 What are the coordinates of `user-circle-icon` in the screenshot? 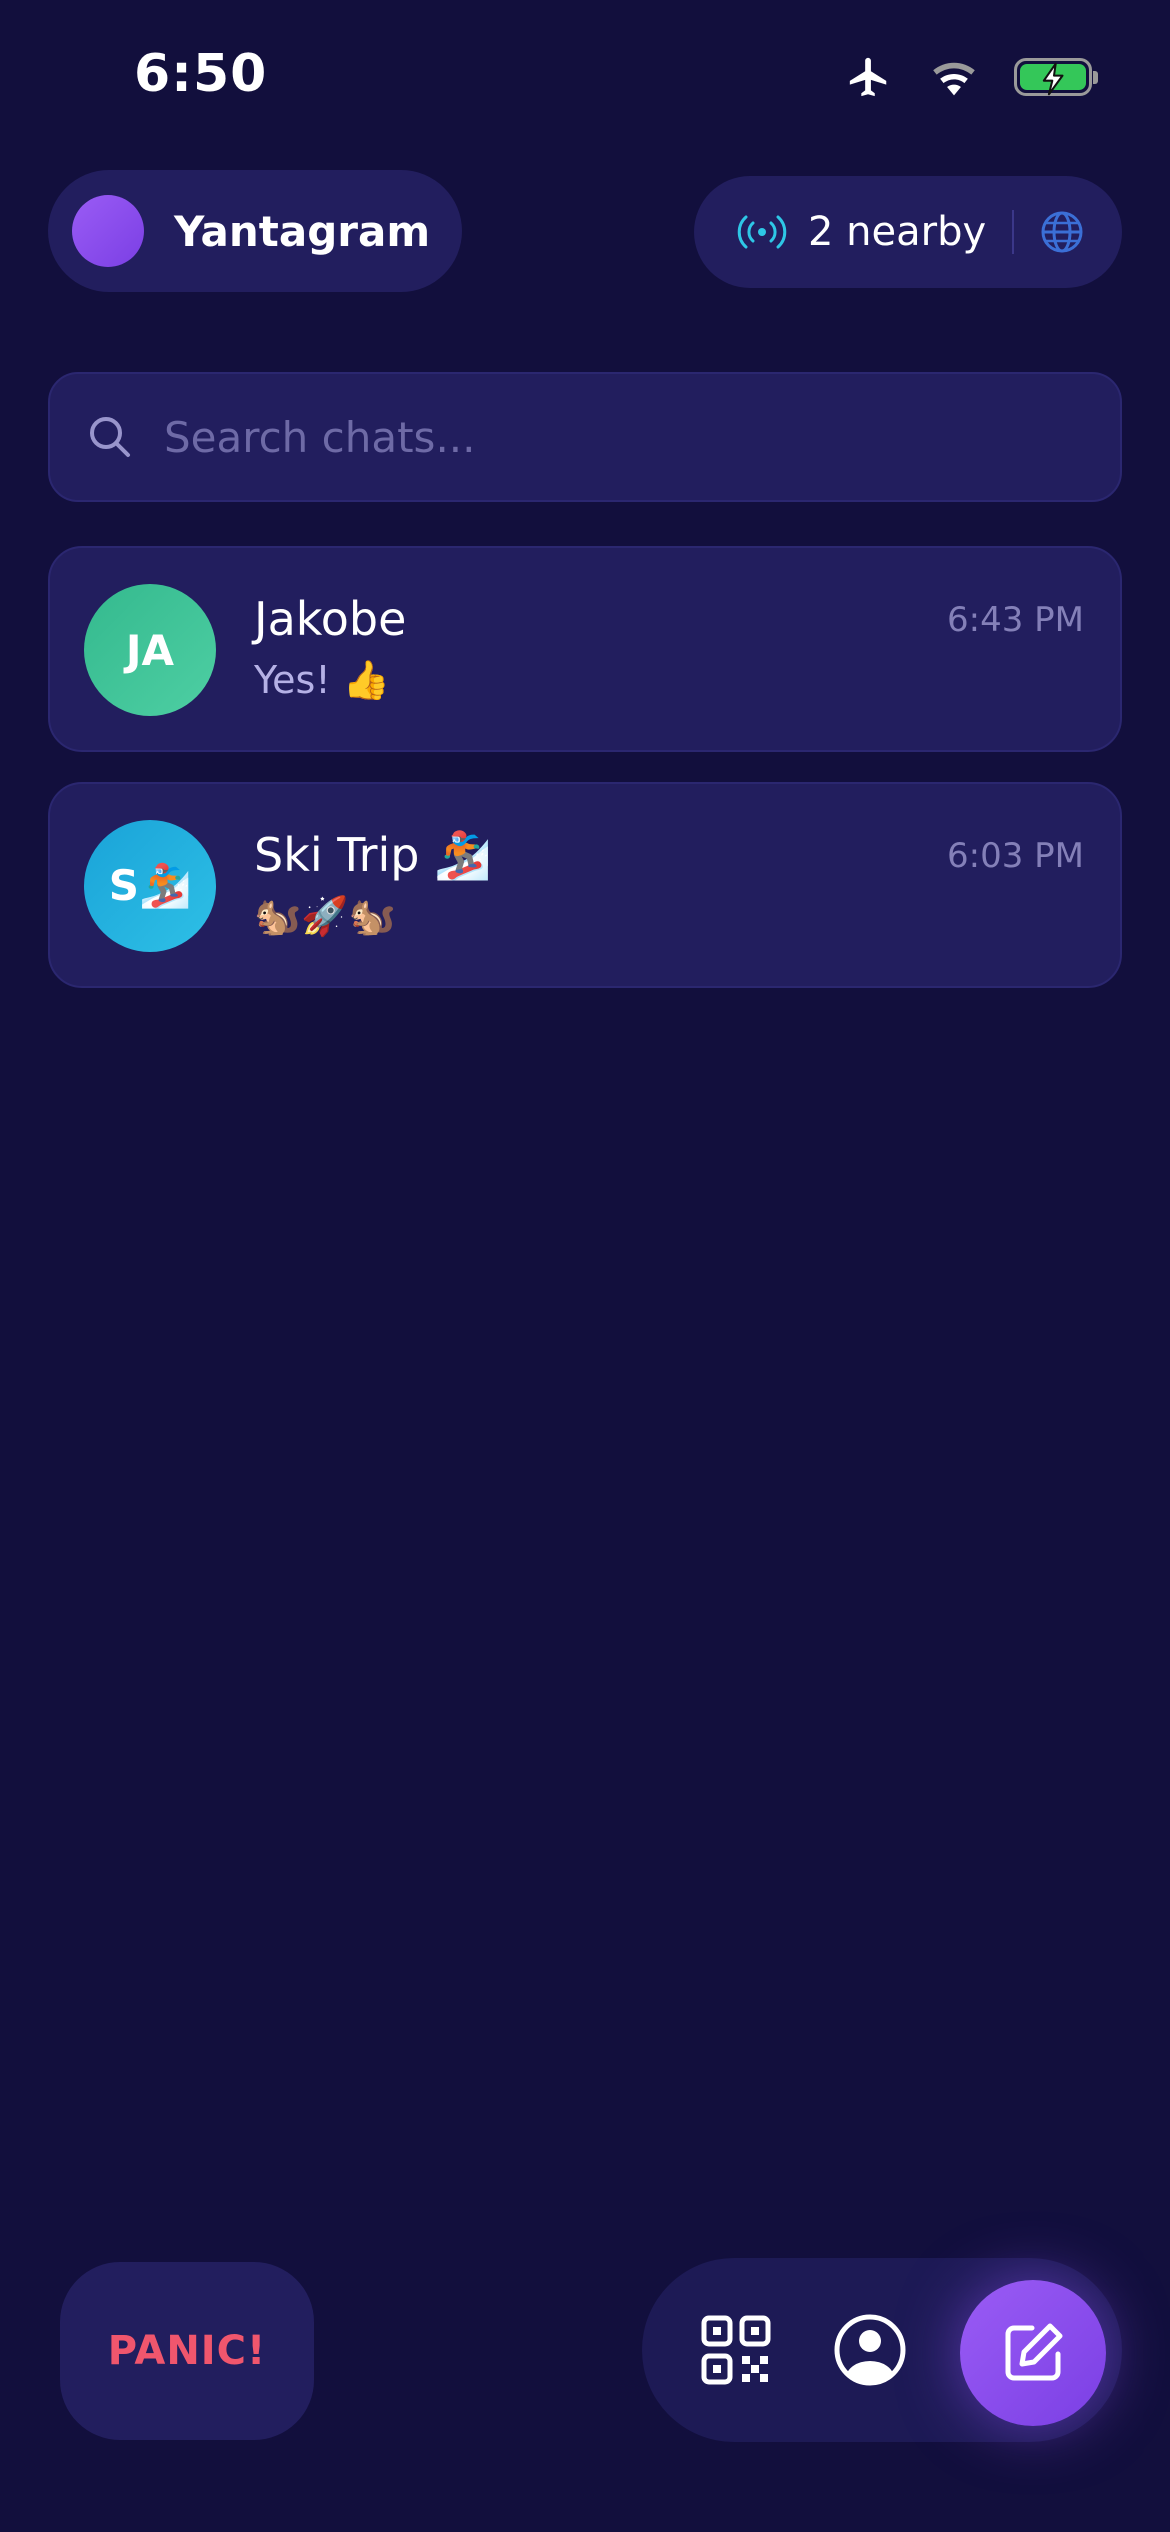 It's located at (870, 2350).